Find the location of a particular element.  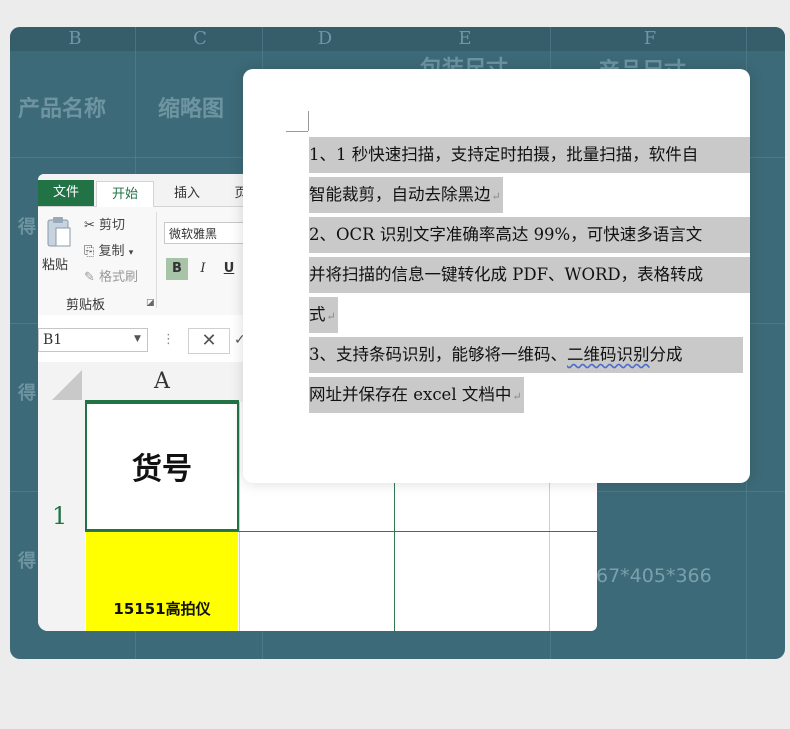

italic-button: I is located at coordinates (203, 269).